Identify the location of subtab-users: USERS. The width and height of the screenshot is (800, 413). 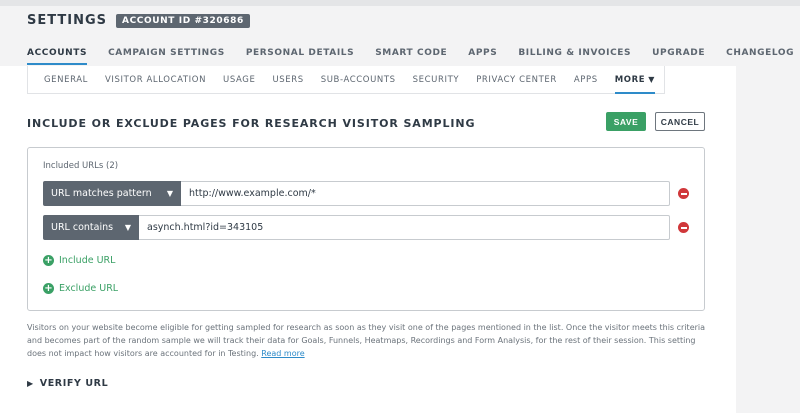
(287, 80).